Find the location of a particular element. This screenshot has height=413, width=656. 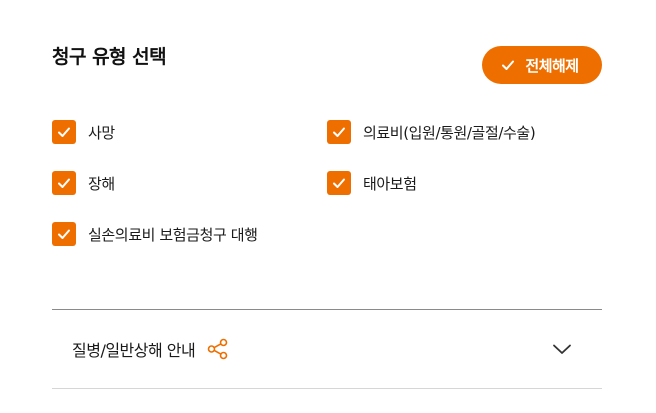

section-title: 청구 유형 선택 is located at coordinates (109, 57).